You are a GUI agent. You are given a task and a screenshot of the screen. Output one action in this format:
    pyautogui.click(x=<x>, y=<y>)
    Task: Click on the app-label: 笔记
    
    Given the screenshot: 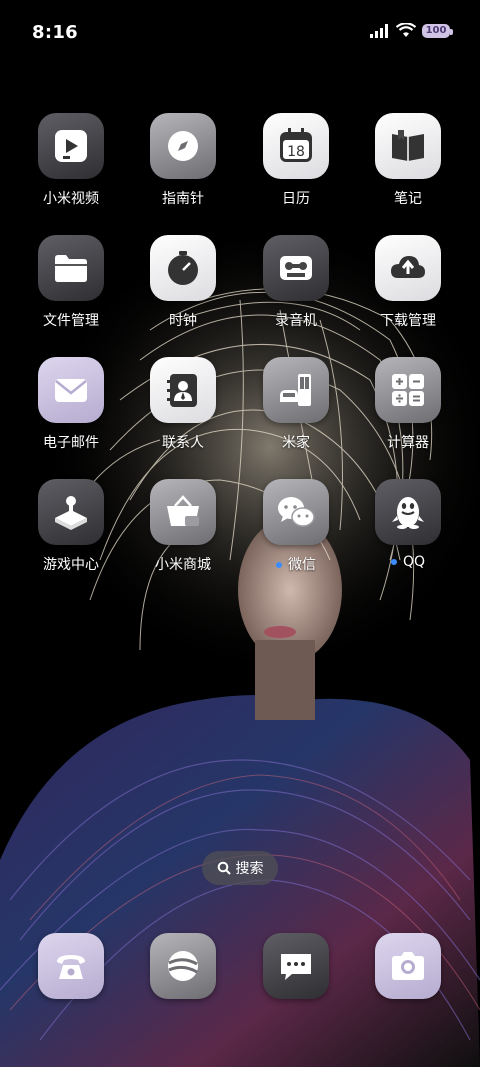 What is the action you would take?
    pyautogui.click(x=408, y=199)
    